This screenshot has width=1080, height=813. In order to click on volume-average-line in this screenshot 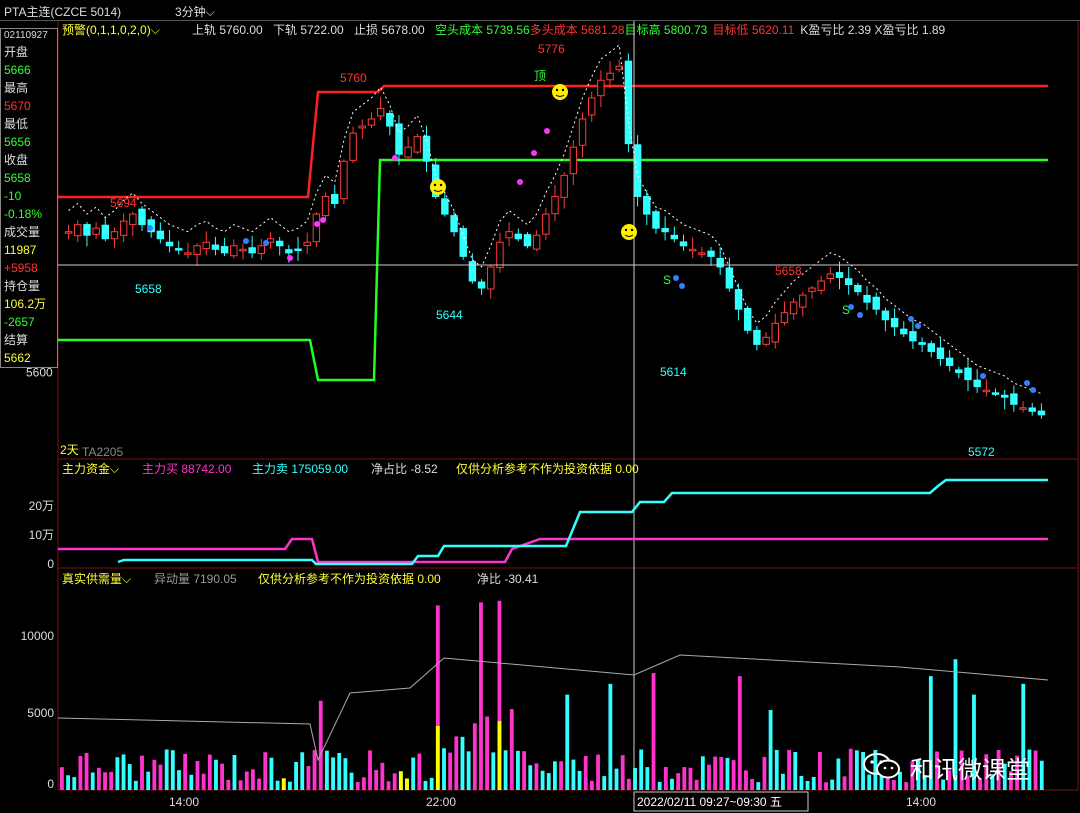, I will do `click(553, 708)`.